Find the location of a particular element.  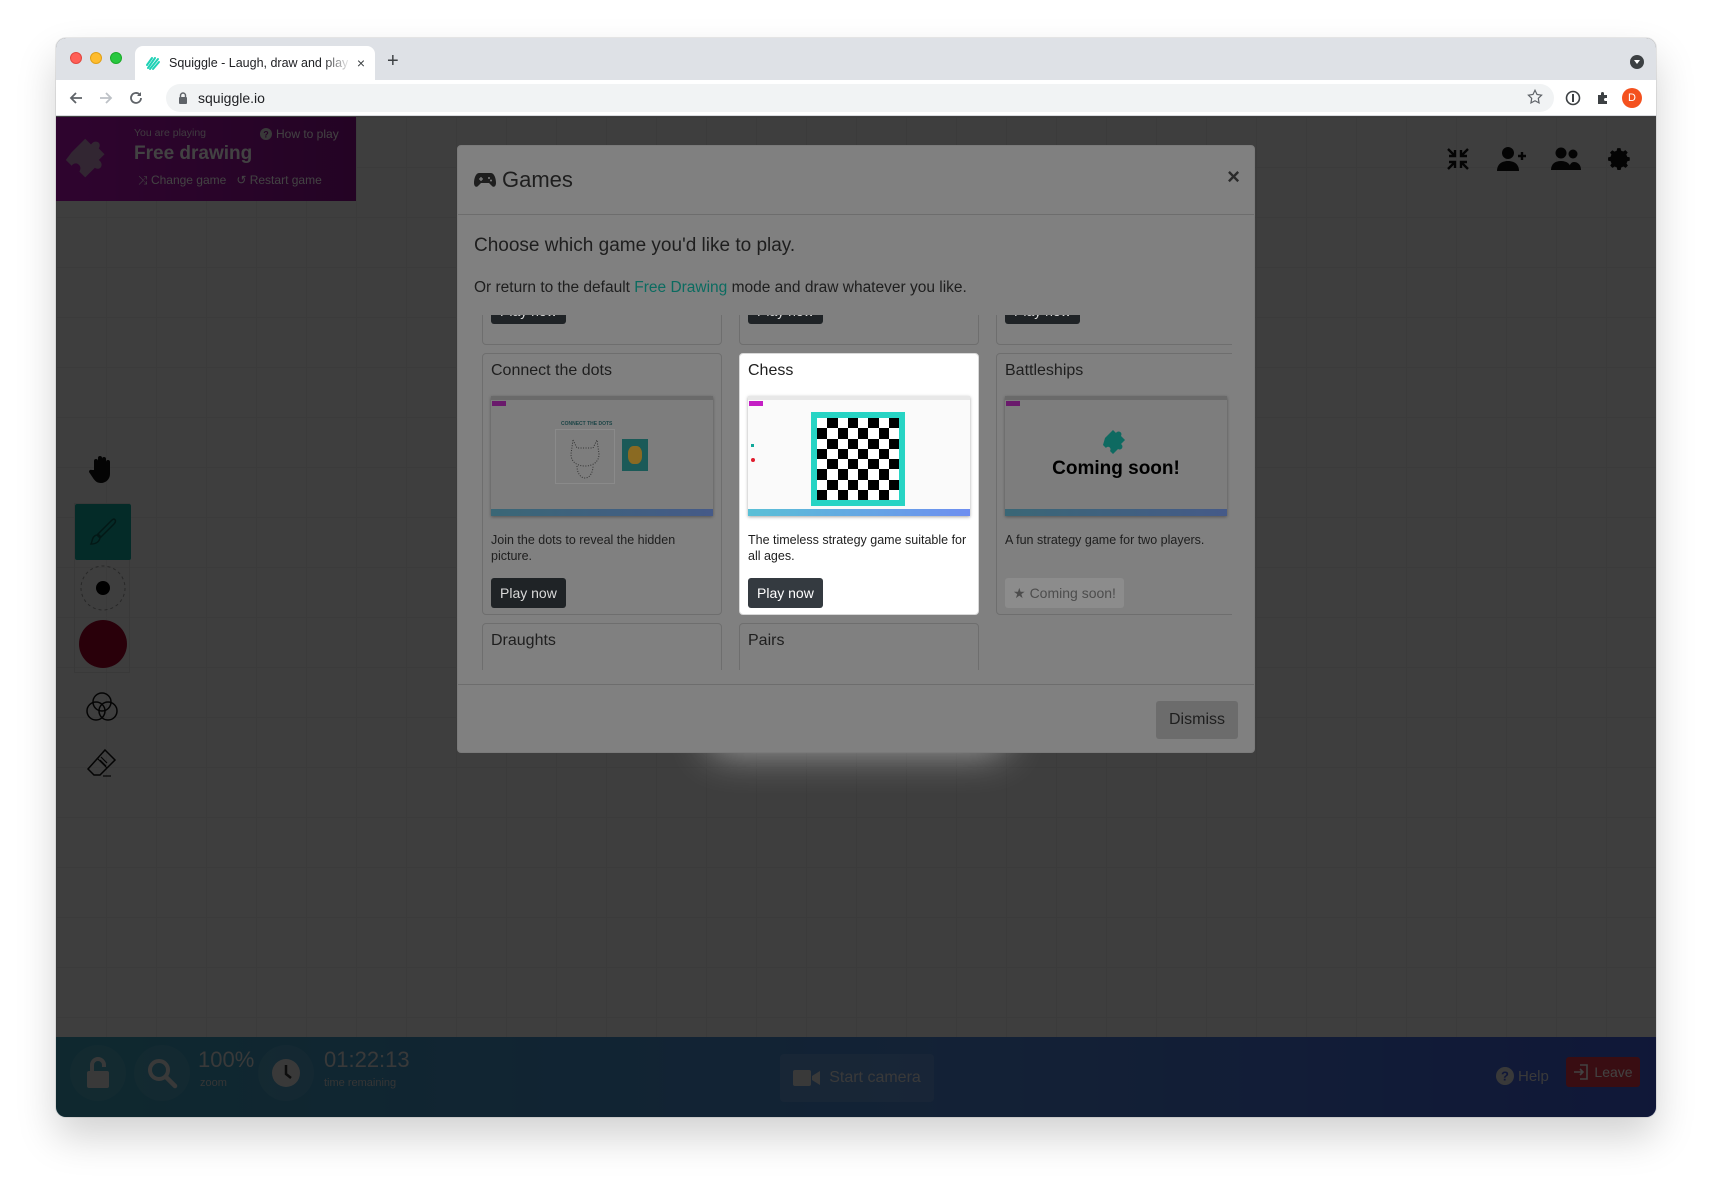

reload-button is located at coordinates (136, 98).